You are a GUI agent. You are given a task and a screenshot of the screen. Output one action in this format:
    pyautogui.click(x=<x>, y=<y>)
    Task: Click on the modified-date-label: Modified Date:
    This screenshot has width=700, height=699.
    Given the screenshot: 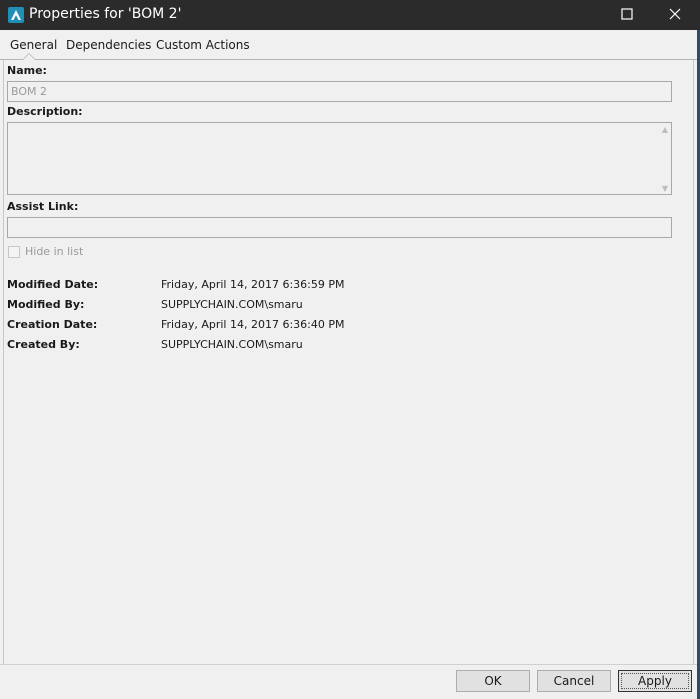 What is the action you would take?
    pyautogui.click(x=53, y=284)
    